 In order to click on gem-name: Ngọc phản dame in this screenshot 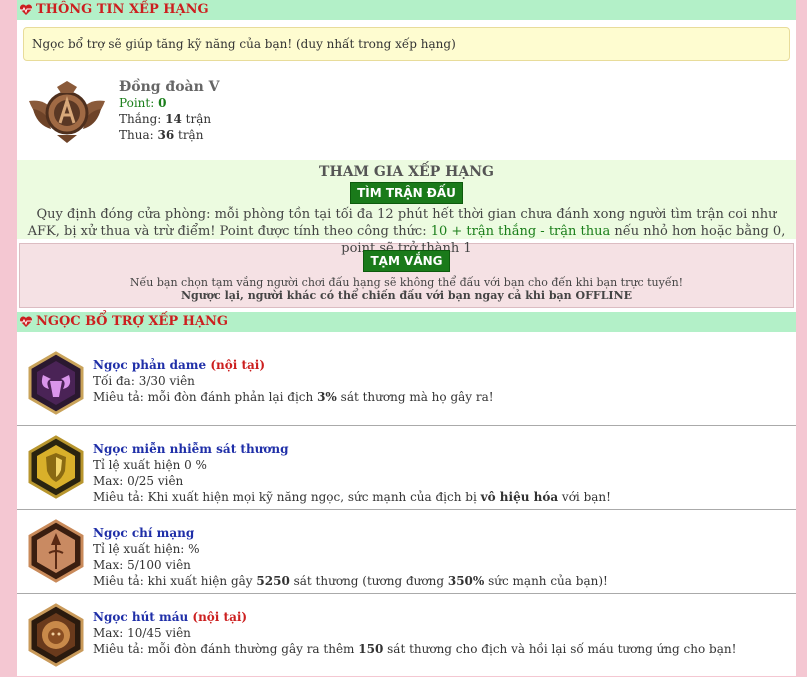, I will do `click(150, 365)`.